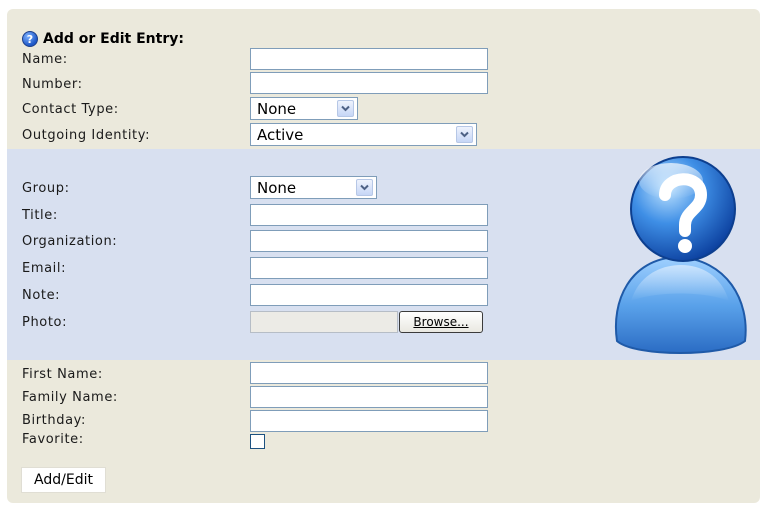 This screenshot has height=505, width=760. I want to click on favorite-label: Favorite:, so click(53, 439).